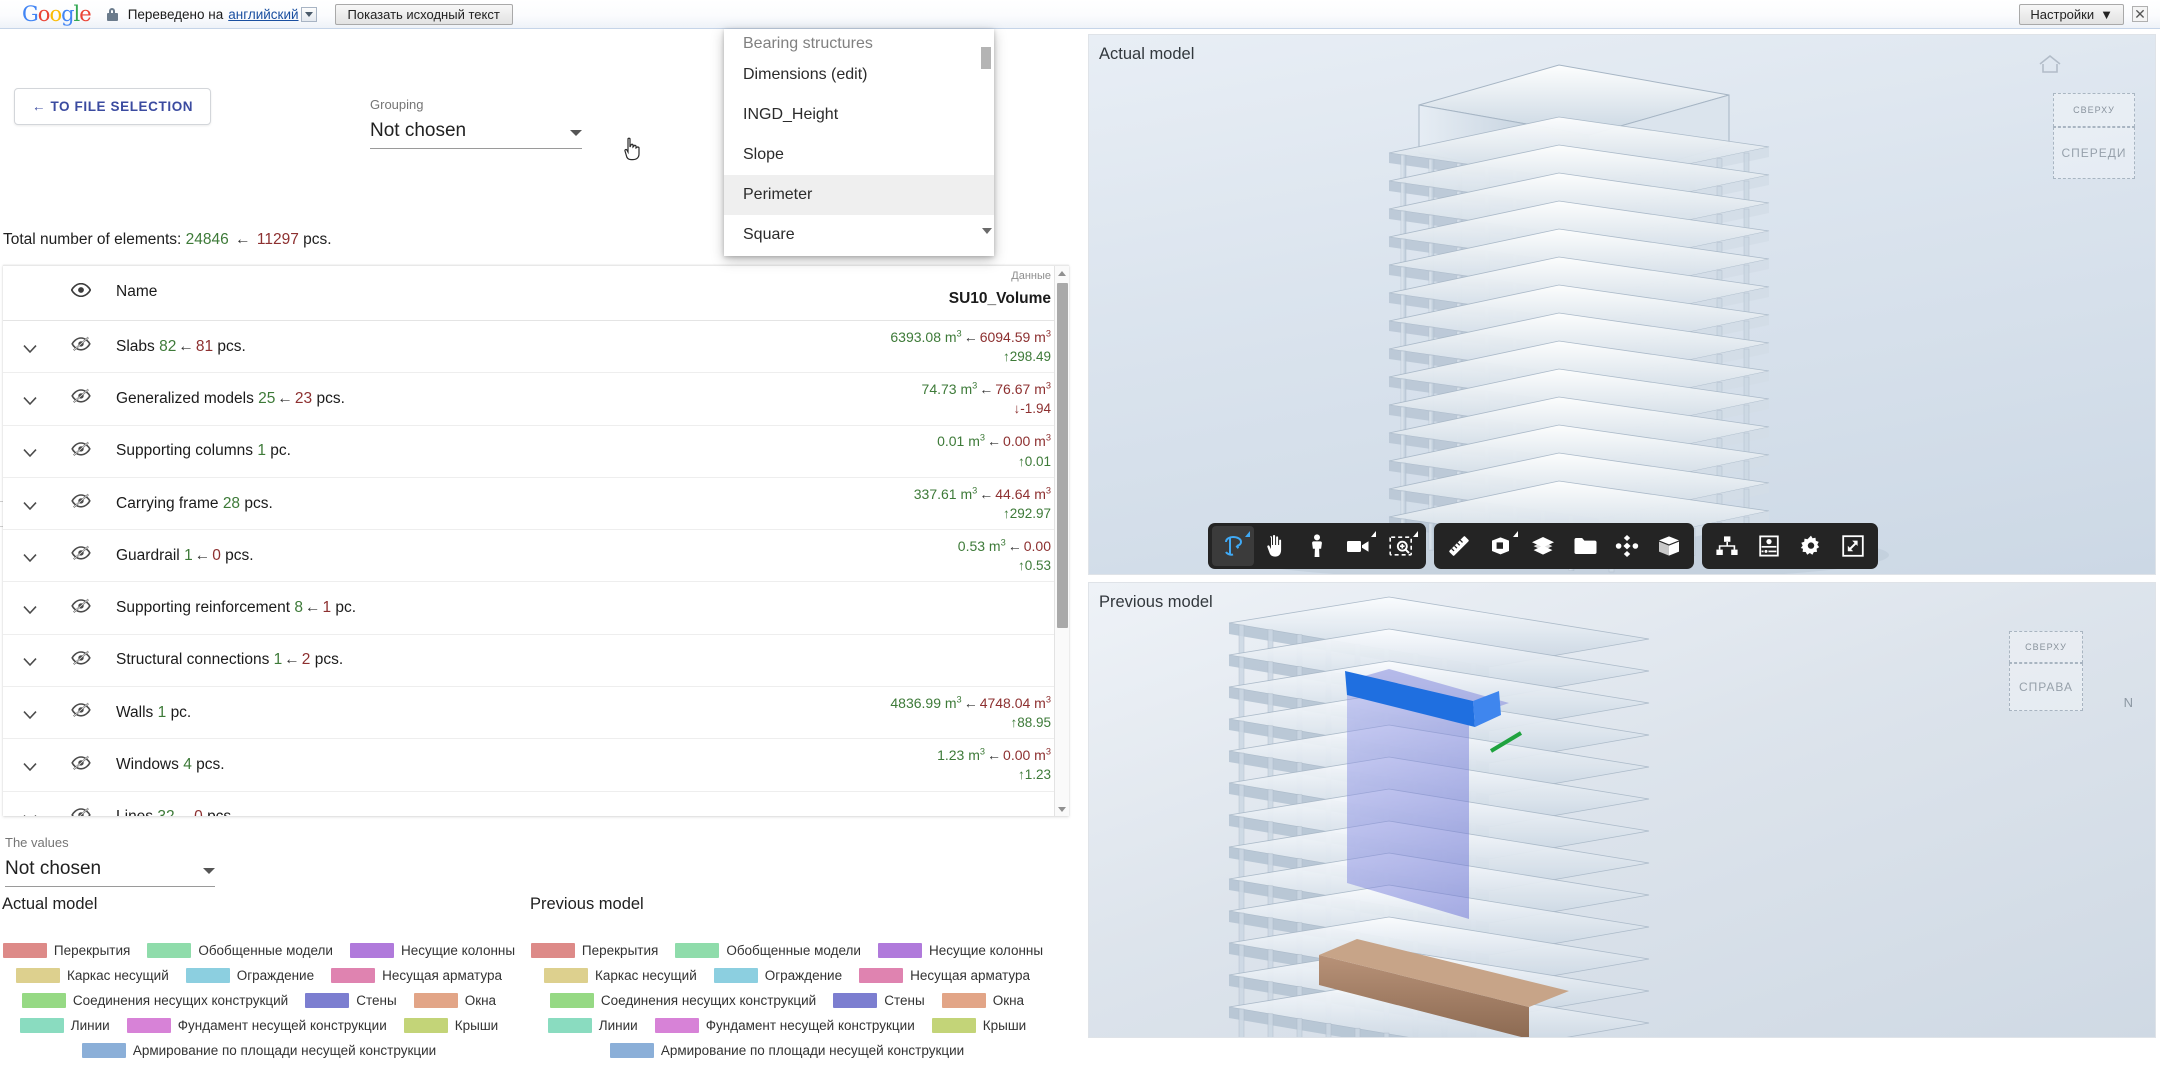 The image size is (2160, 1068). I want to click on scroll-down-icon, so click(1062, 809).